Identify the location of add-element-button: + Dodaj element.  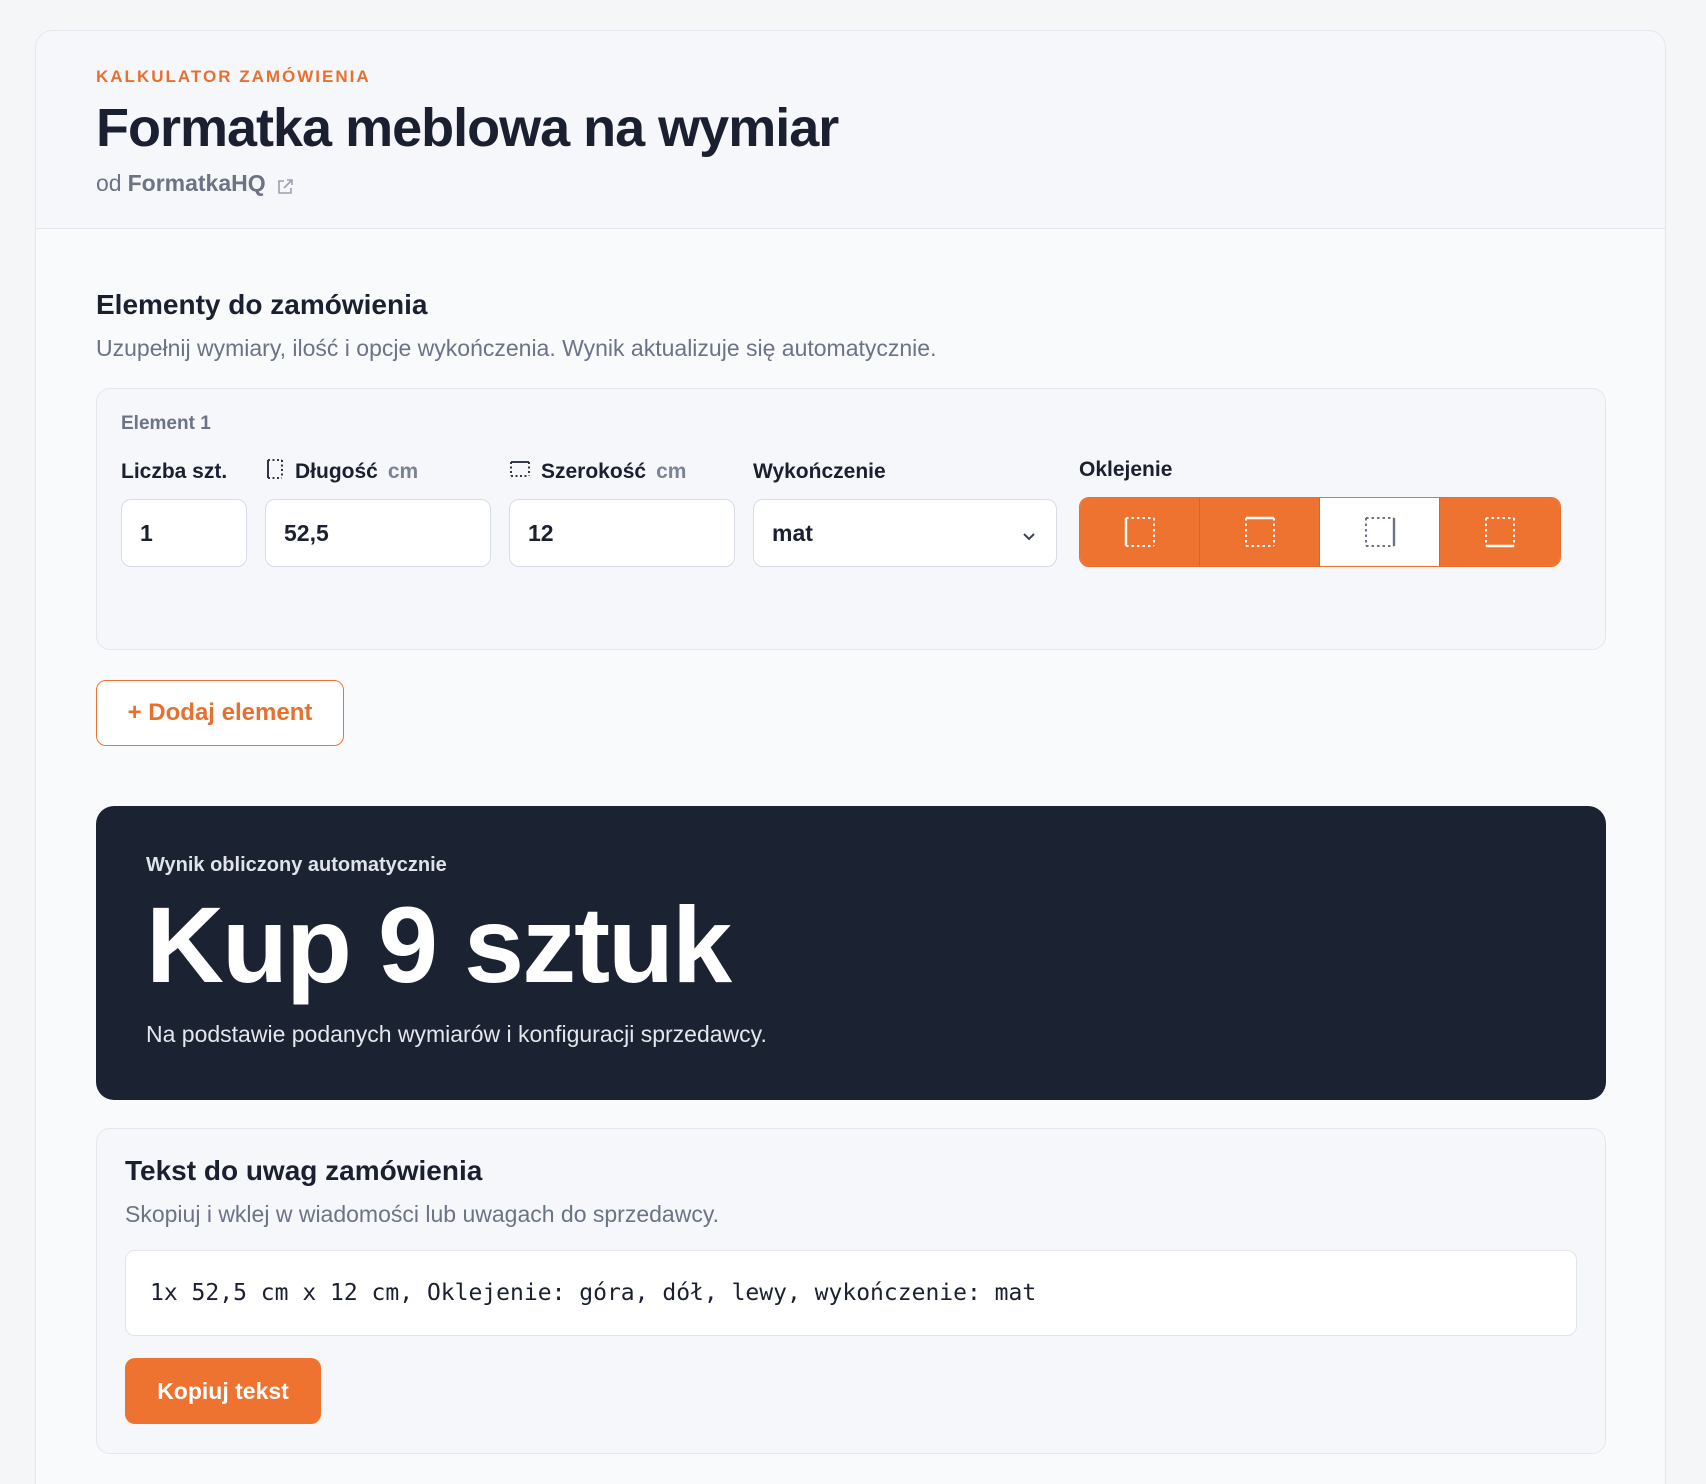
(220, 713).